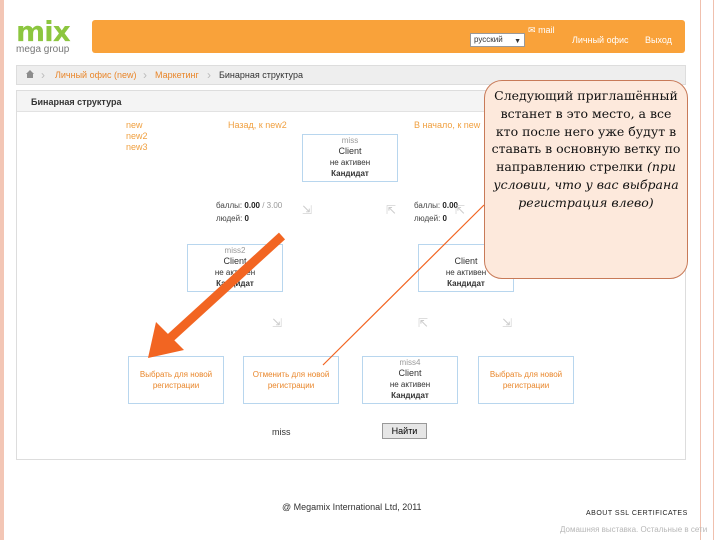 The image size is (720, 540). I want to click on mail-label: mail, so click(546, 30).